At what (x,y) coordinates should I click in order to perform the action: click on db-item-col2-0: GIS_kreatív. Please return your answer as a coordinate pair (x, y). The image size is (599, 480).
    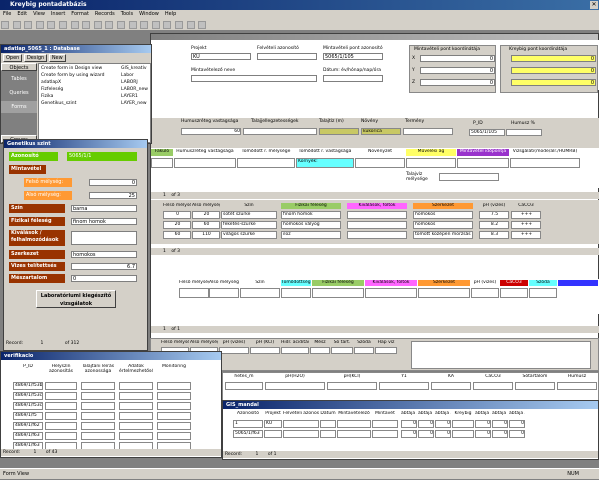
    Looking at the image, I should click on (134, 69).